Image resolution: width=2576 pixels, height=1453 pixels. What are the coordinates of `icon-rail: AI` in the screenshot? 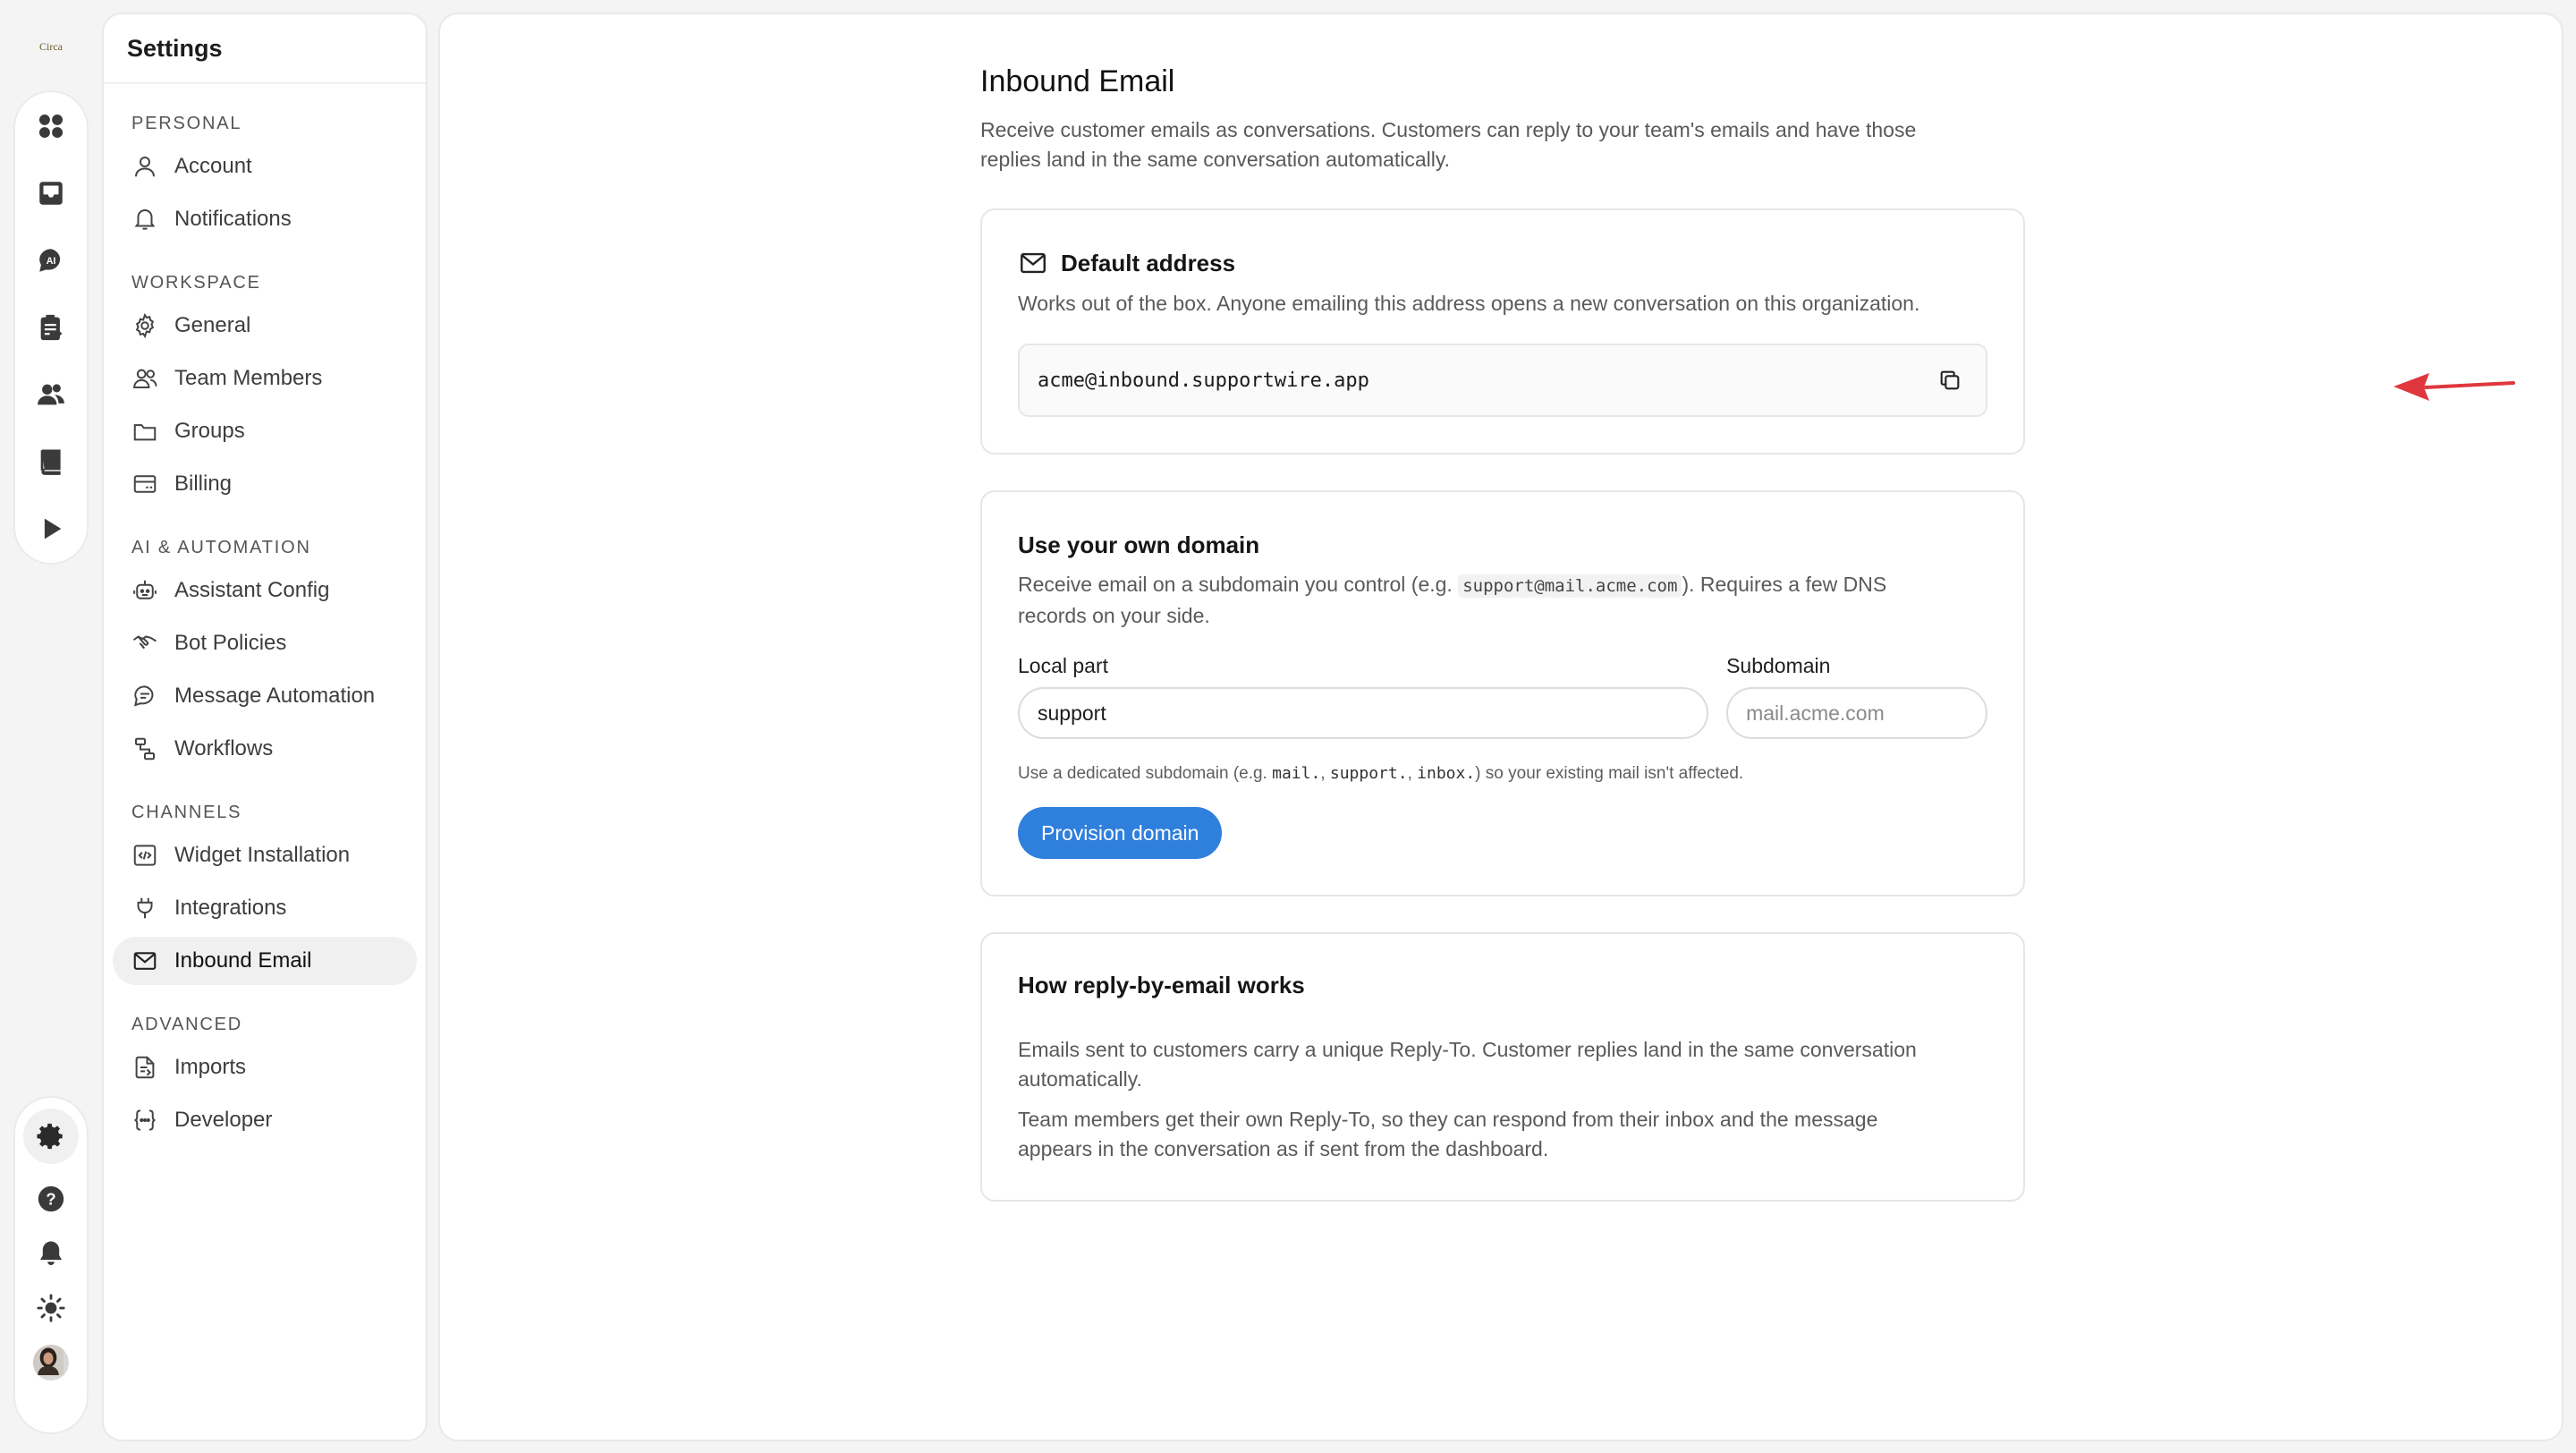 It's located at (51, 327).